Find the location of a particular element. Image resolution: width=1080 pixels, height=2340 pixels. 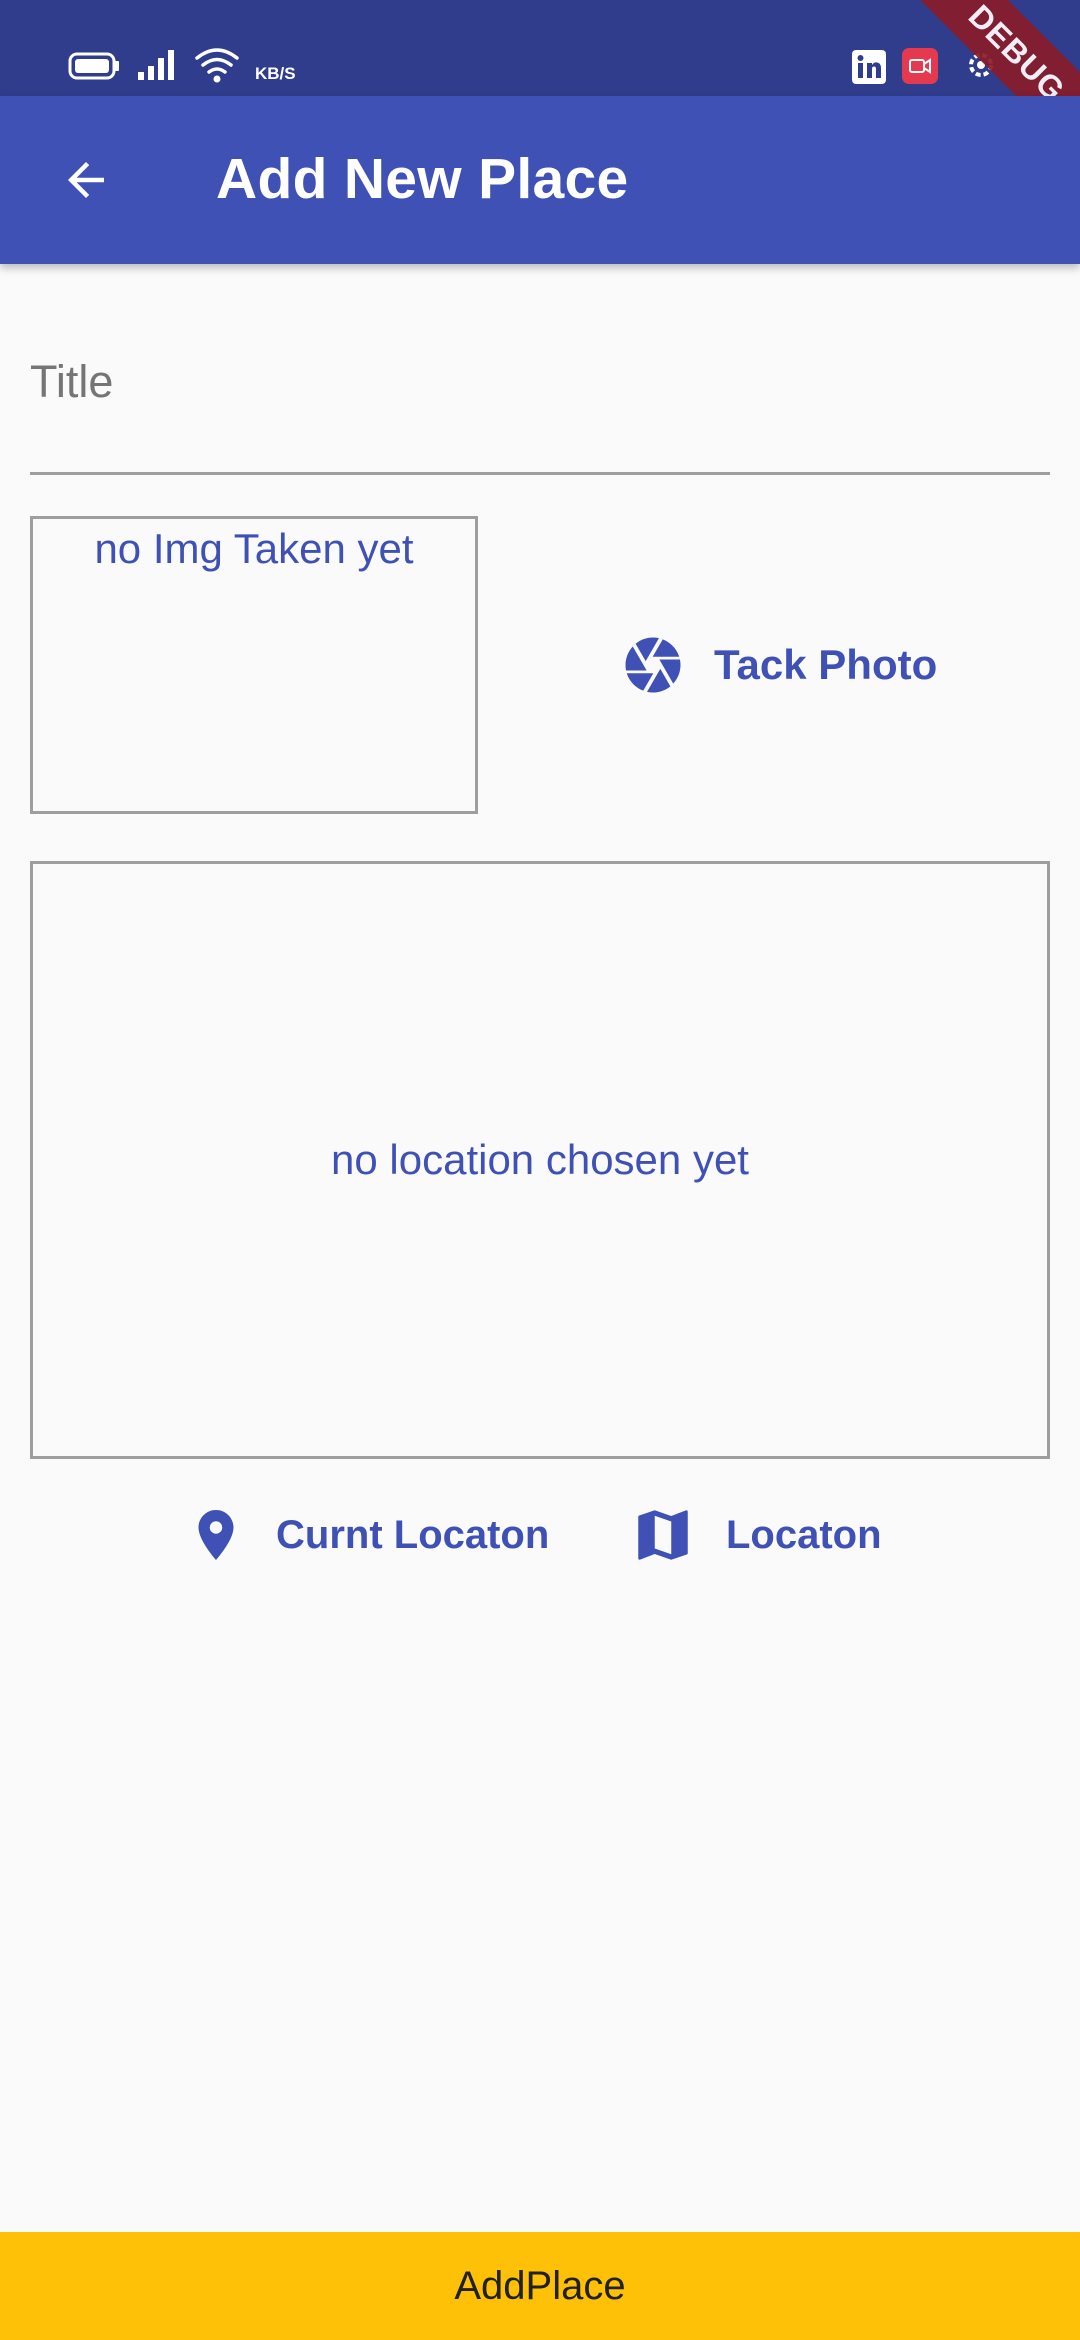

location-pin-icon is located at coordinates (216, 1535).